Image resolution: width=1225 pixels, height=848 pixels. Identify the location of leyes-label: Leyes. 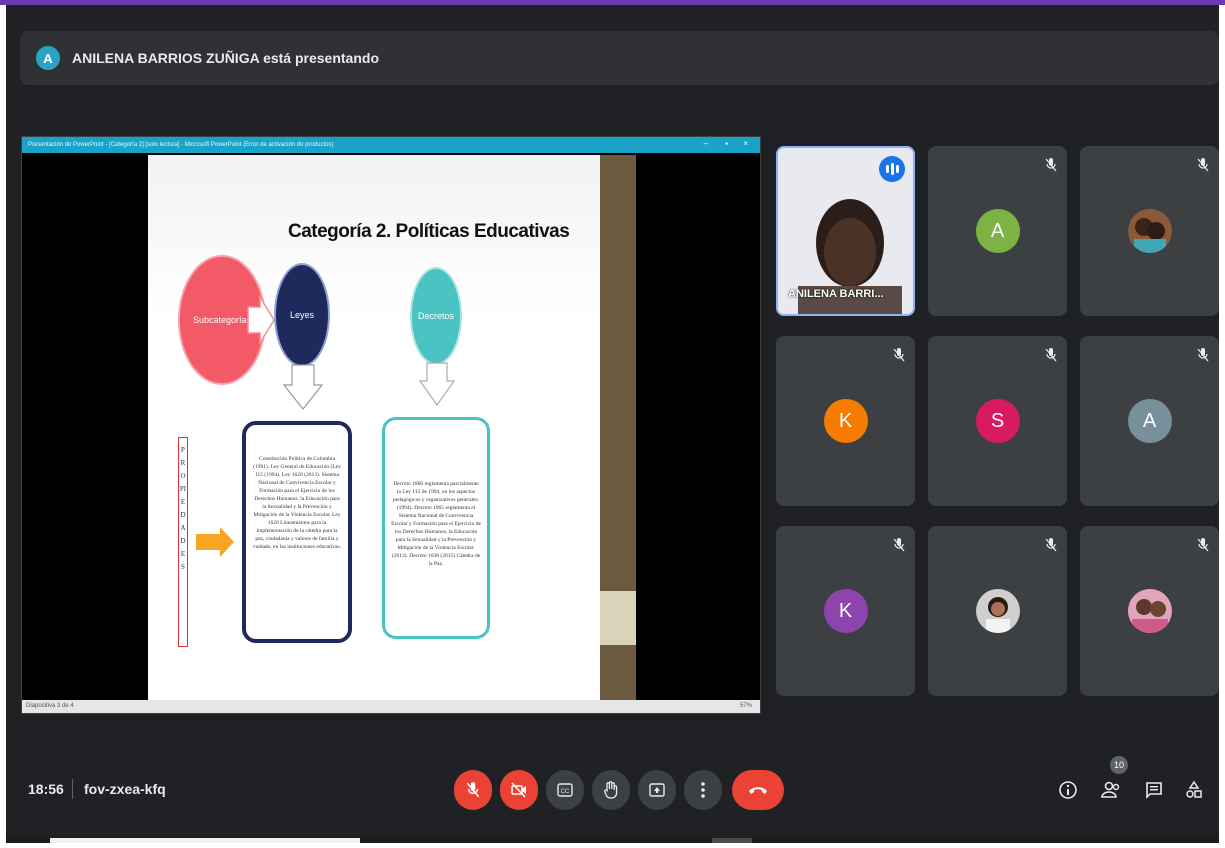
(302, 315).